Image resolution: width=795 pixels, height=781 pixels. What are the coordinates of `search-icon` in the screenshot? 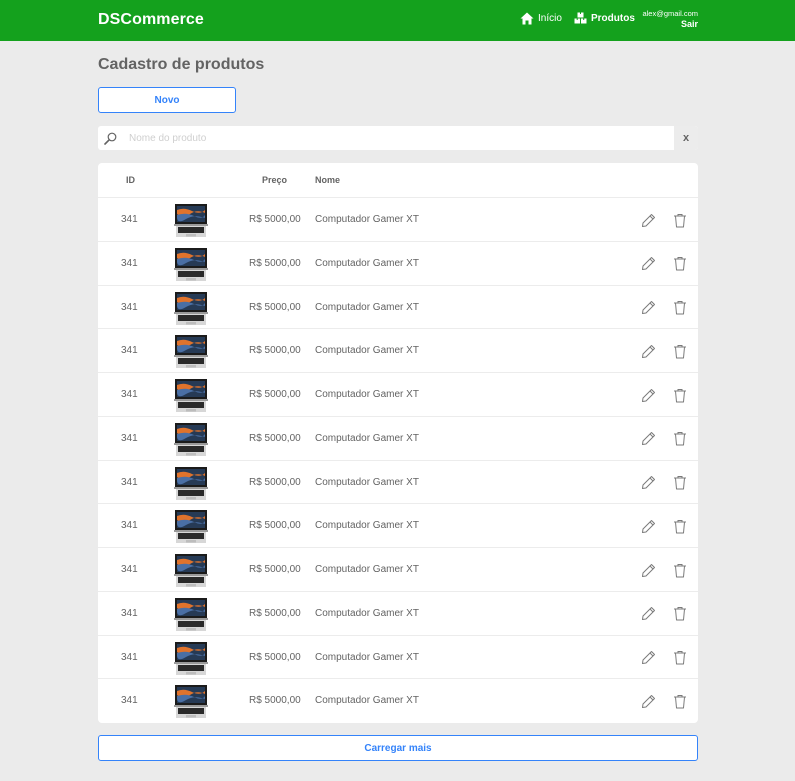 It's located at (110, 138).